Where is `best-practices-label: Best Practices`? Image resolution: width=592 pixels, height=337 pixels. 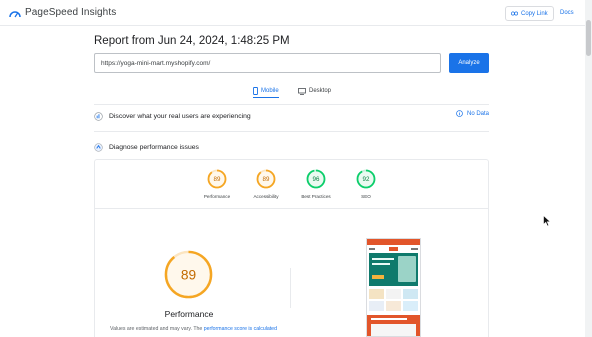 best-practices-label: Best Practices is located at coordinates (316, 196).